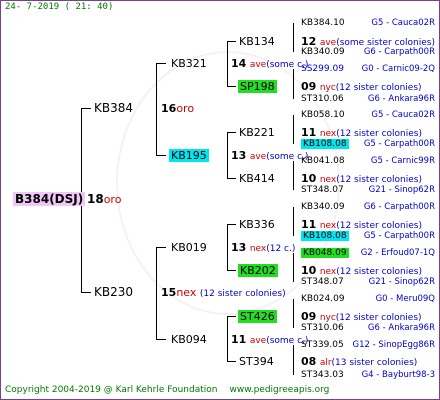 The image size is (440, 400). What do you see at coordinates (112, 199) in the screenshot?
I see `root-tag: oro` at bounding box center [112, 199].